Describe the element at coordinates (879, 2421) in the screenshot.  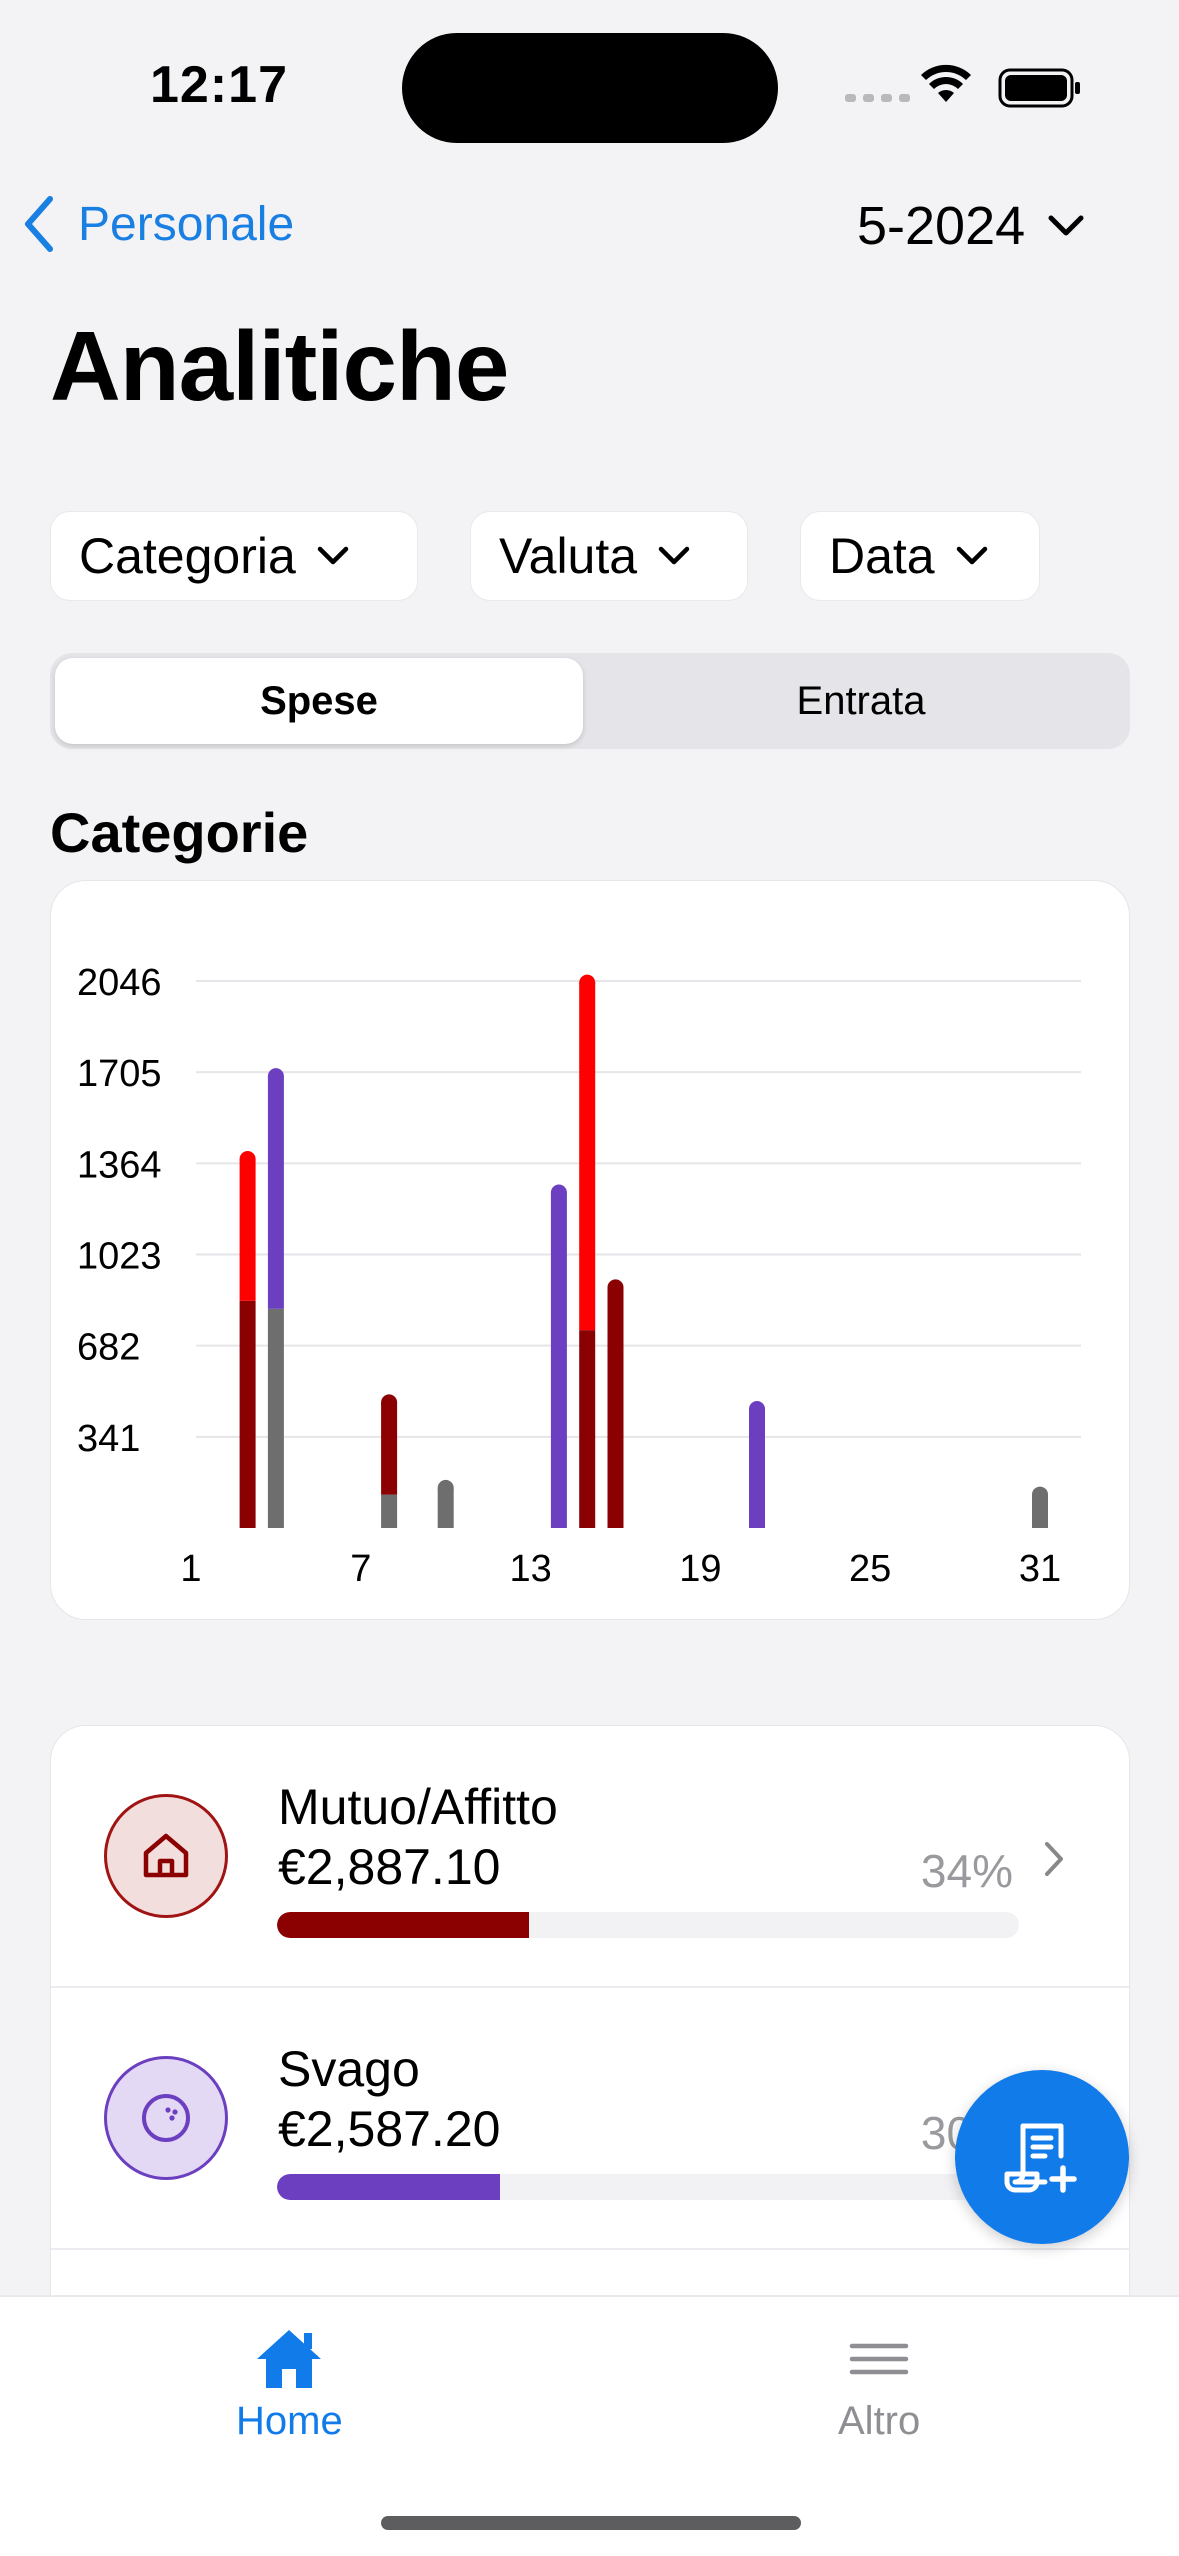
I see `tab-altro-label: Altro` at that location.